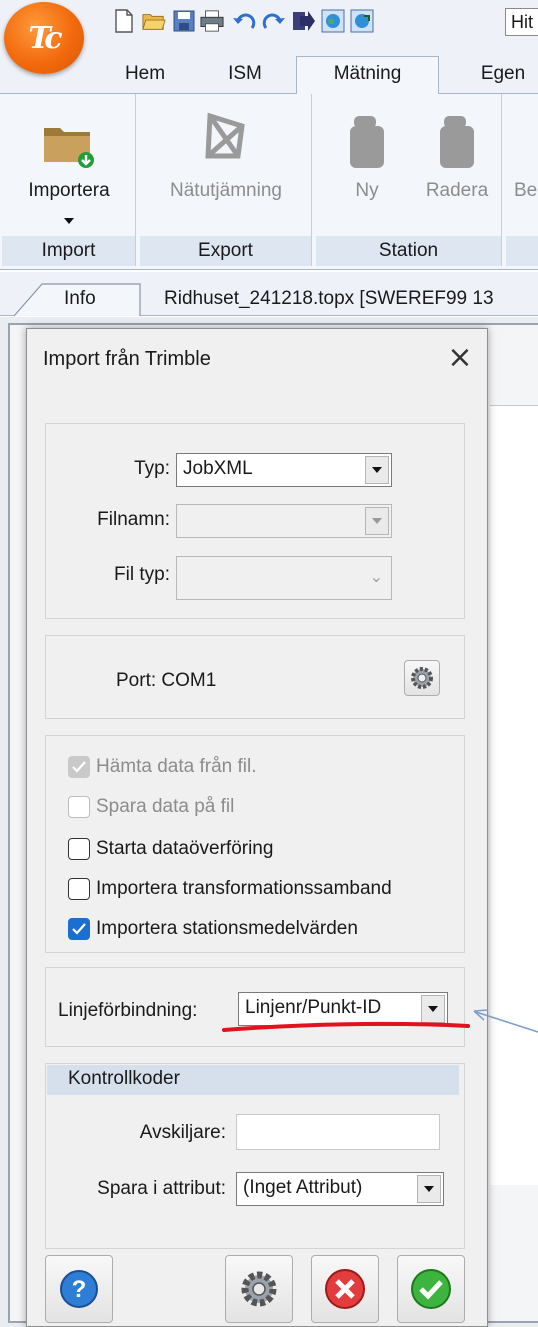 The height and width of the screenshot is (1327, 538). What do you see at coordinates (68, 251) in the screenshot?
I see `group-label-import: Import` at bounding box center [68, 251].